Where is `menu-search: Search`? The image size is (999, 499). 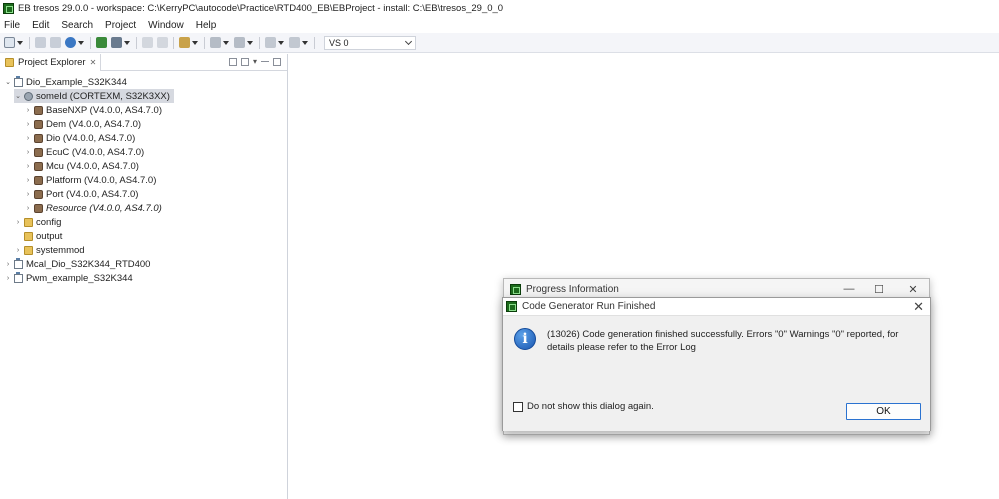
menu-search: Search is located at coordinates (77, 25).